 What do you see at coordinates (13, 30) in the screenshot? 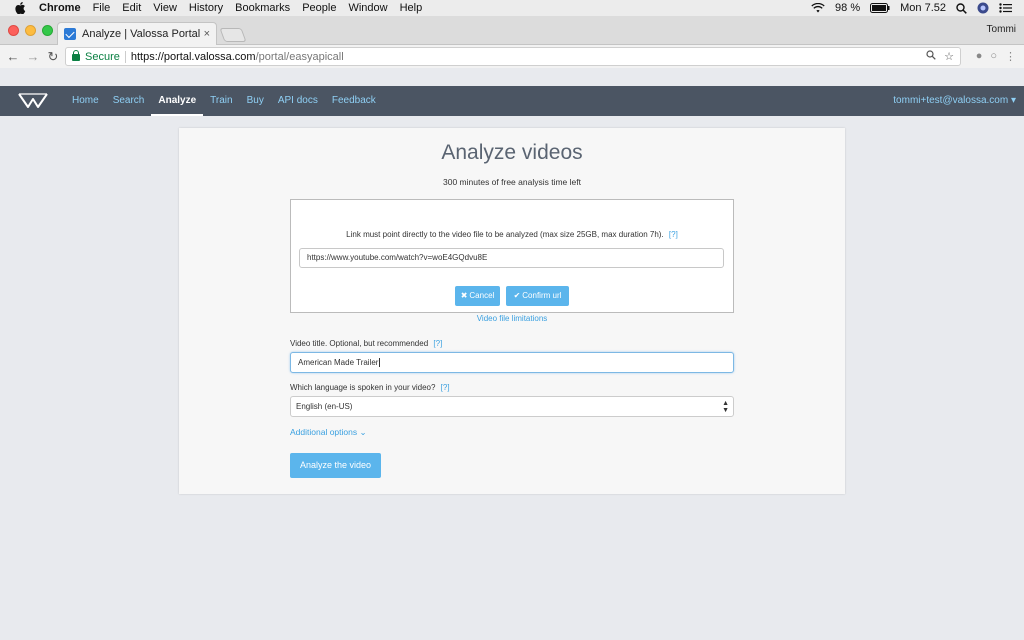
I see `close-window-button` at bounding box center [13, 30].